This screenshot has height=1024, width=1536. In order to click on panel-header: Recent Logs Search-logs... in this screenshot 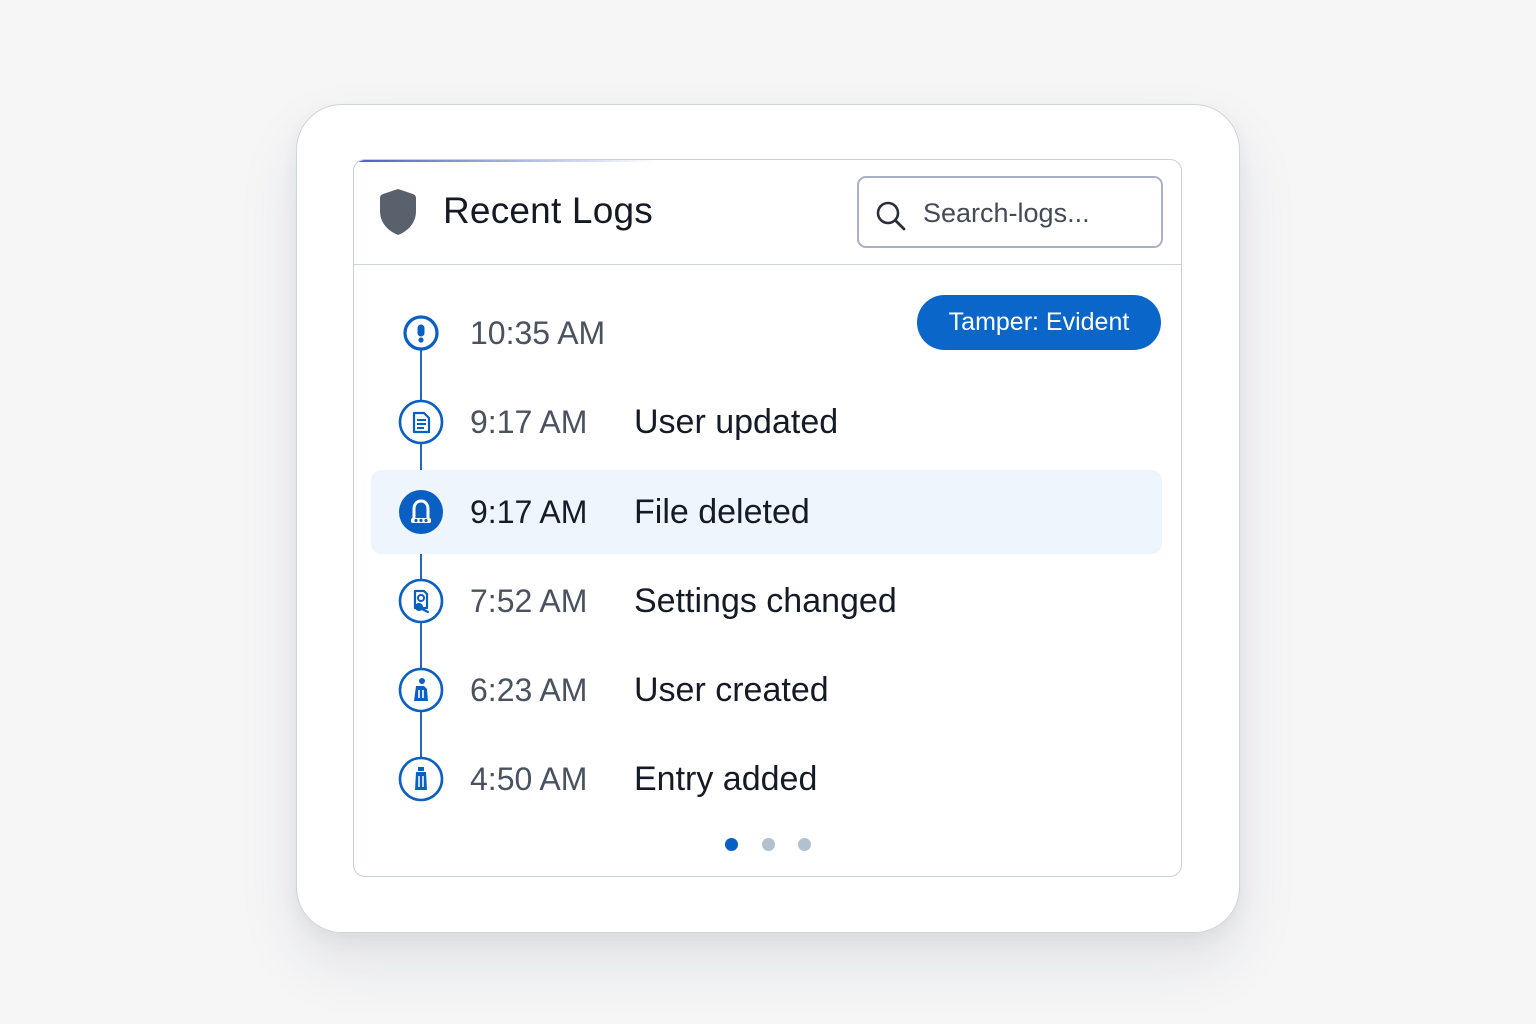, I will do `click(767, 212)`.